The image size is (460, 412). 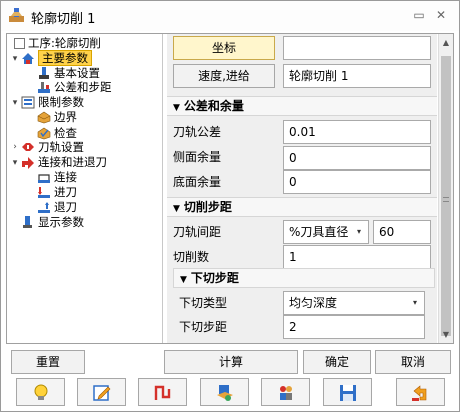 I want to click on side-allowance-label: 侧面余量, so click(x=197, y=157).